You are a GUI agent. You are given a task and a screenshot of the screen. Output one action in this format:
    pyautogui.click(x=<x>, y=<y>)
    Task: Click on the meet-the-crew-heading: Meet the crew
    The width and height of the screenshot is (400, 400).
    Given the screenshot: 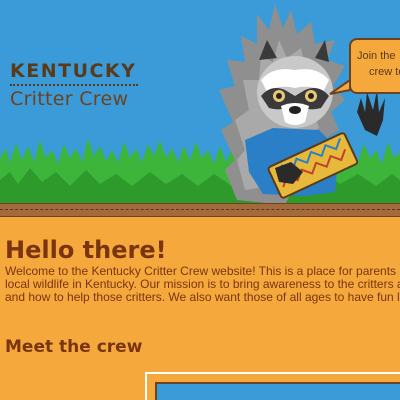 What is the action you would take?
    pyautogui.click(x=74, y=347)
    